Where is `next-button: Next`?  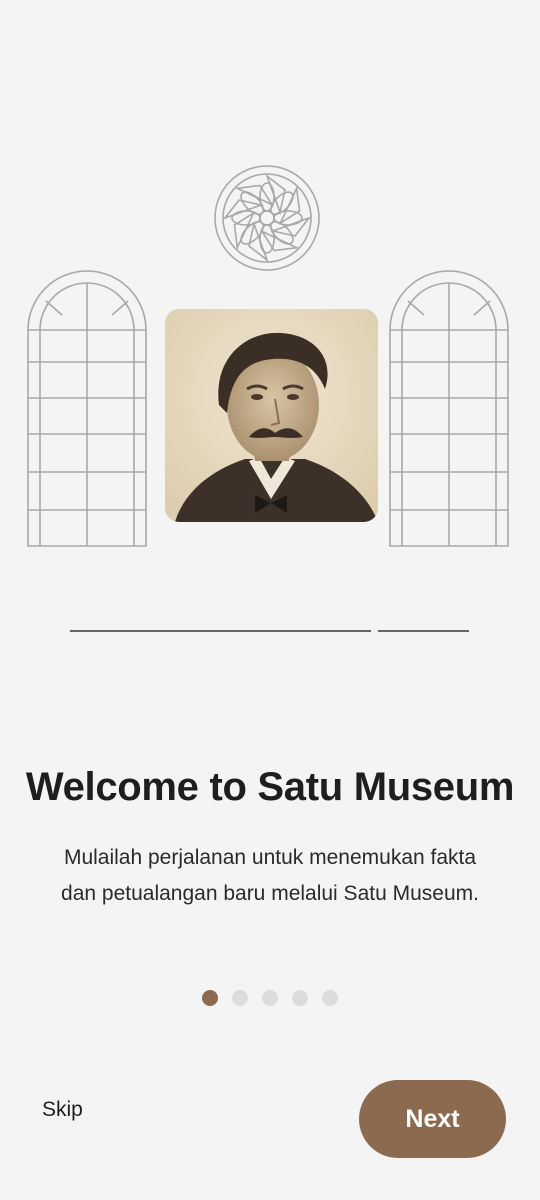
next-button: Next is located at coordinates (432, 1119).